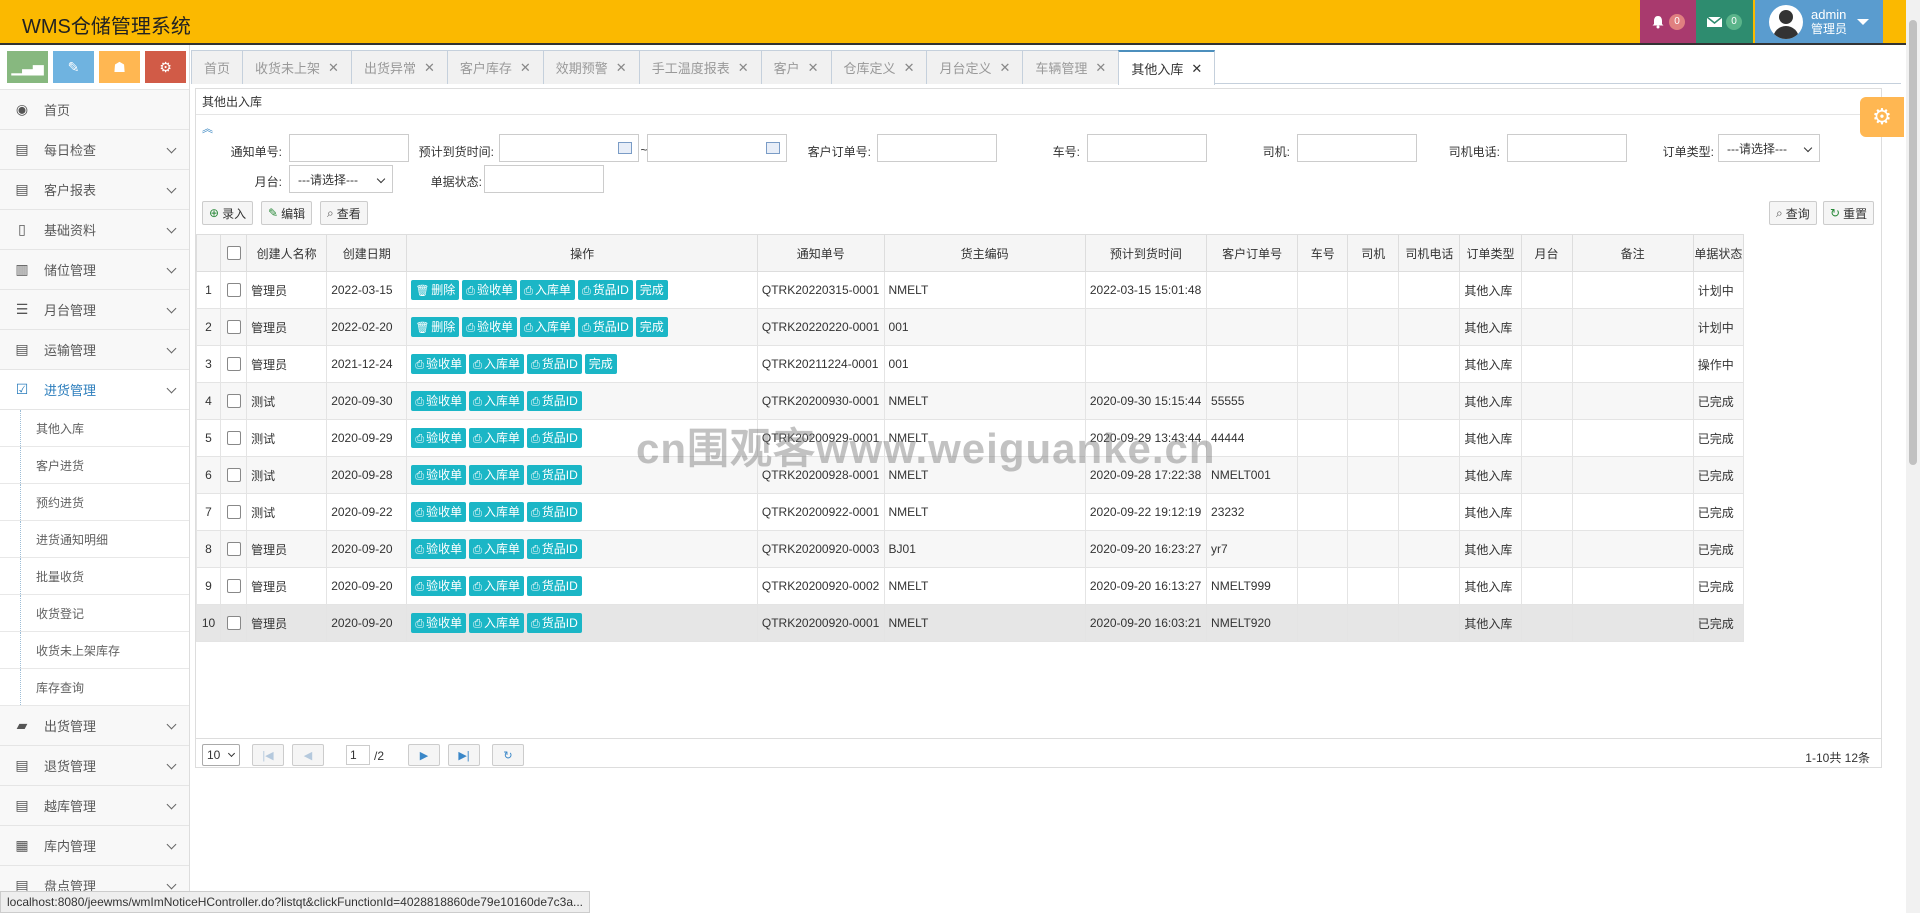 This screenshot has width=1920, height=913. What do you see at coordinates (221, 755) in the screenshot?
I see `page-size-select: 10` at bounding box center [221, 755].